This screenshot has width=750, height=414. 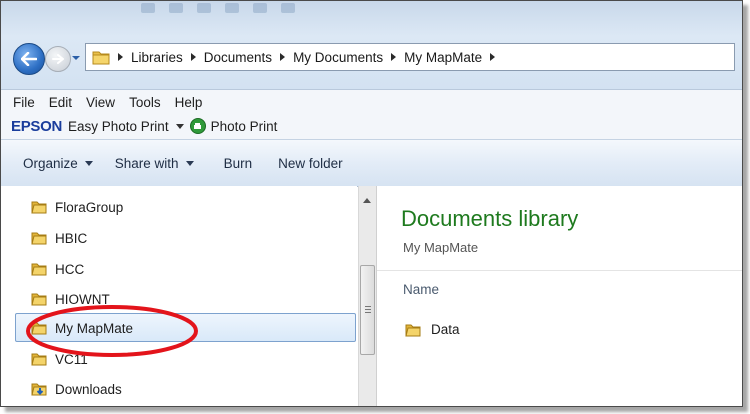 I want to click on column-header-name: Name, so click(x=421, y=289).